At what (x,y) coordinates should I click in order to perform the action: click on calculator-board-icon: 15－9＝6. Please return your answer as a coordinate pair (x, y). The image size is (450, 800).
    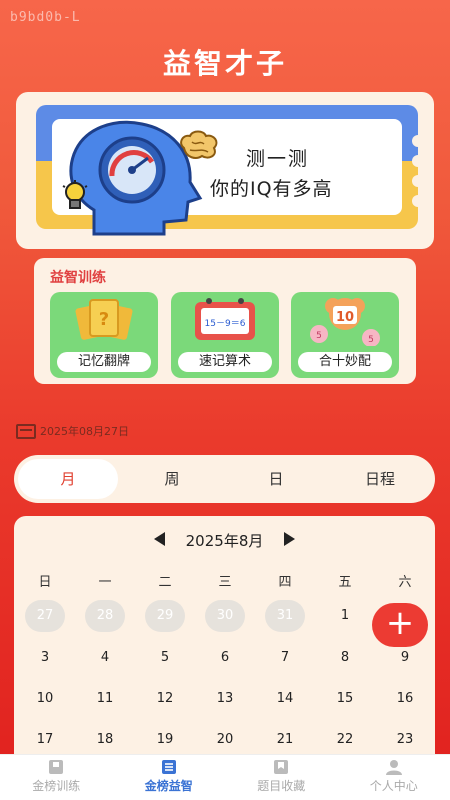
    Looking at the image, I should click on (225, 322).